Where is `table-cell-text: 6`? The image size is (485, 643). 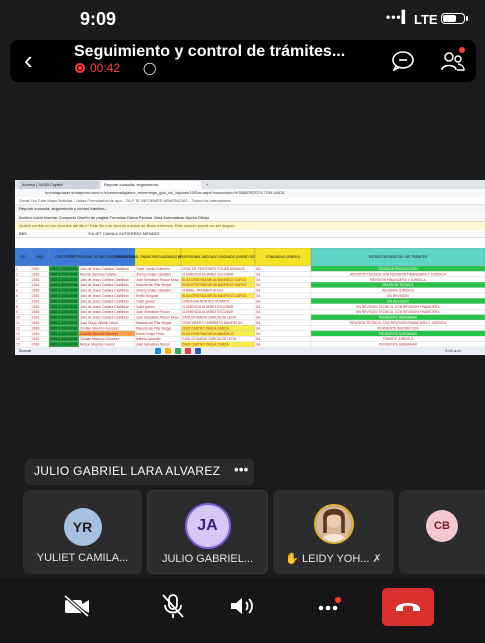 table-cell-text: 6 is located at coordinates (17, 296).